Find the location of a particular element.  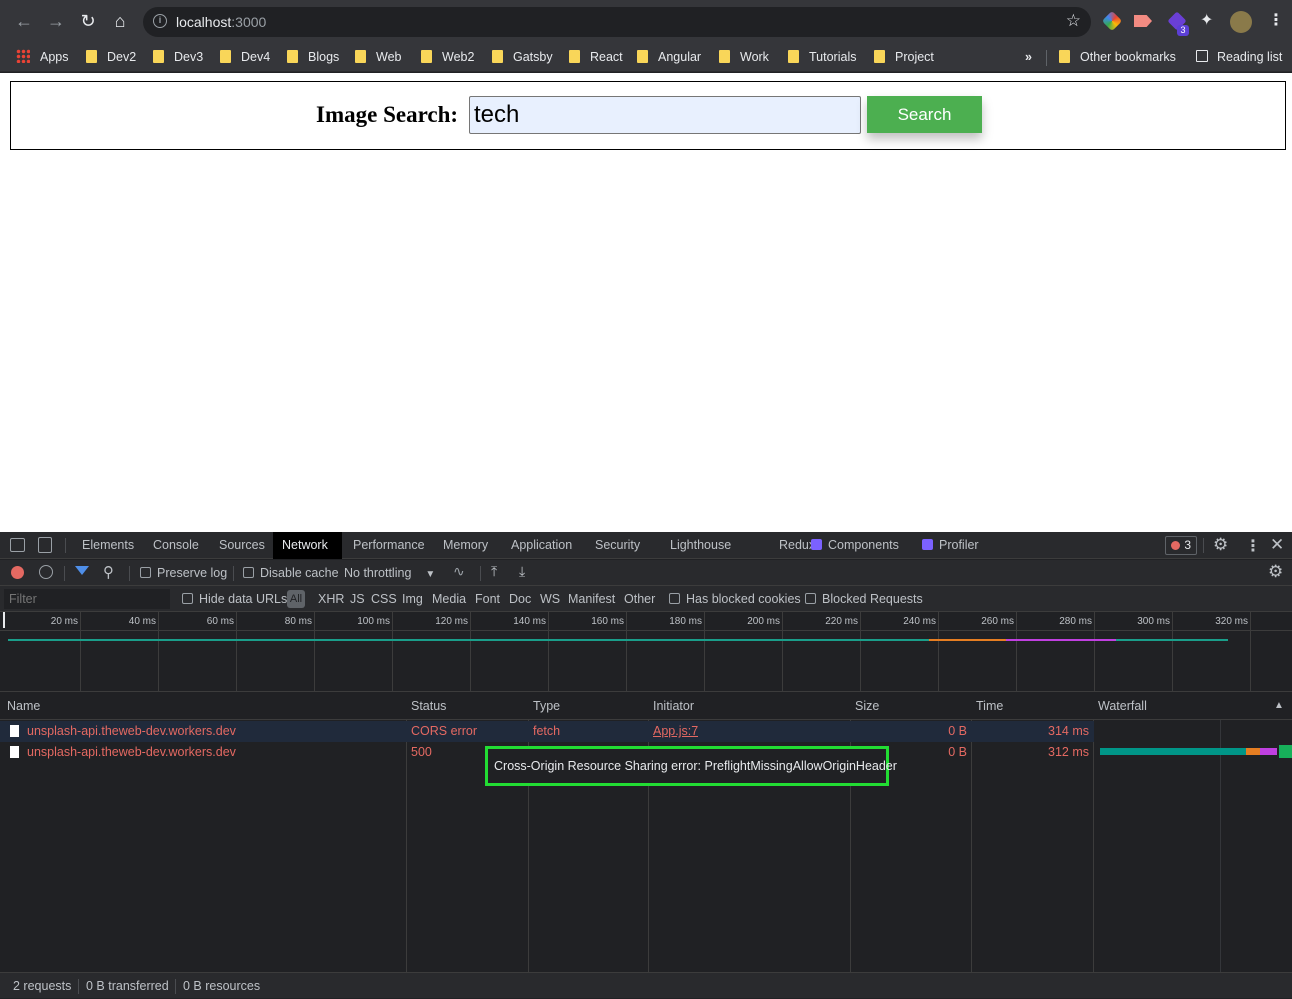

bookmark-blogs: Blogs is located at coordinates (313, 57).